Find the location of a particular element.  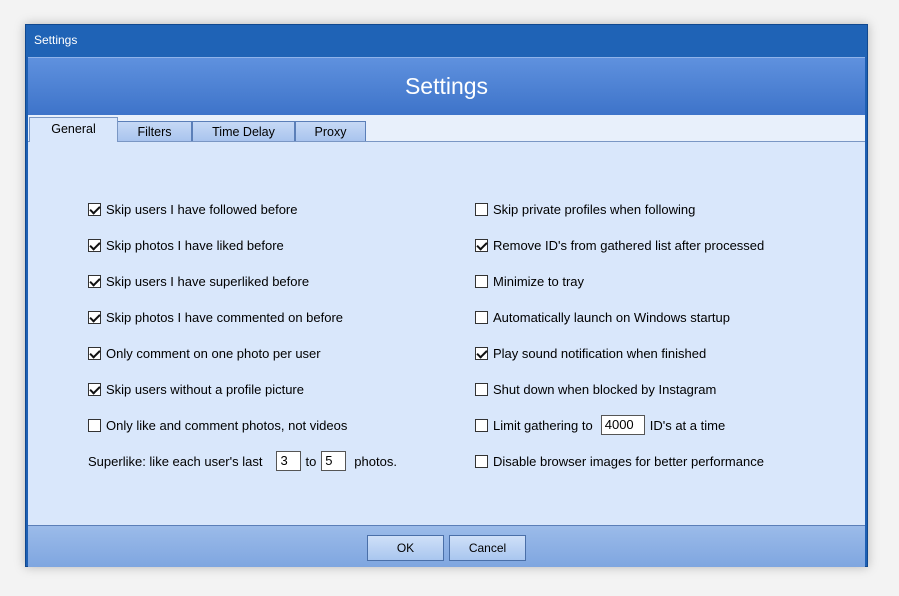

limit-prefix: Limit gathering to is located at coordinates (543, 425).